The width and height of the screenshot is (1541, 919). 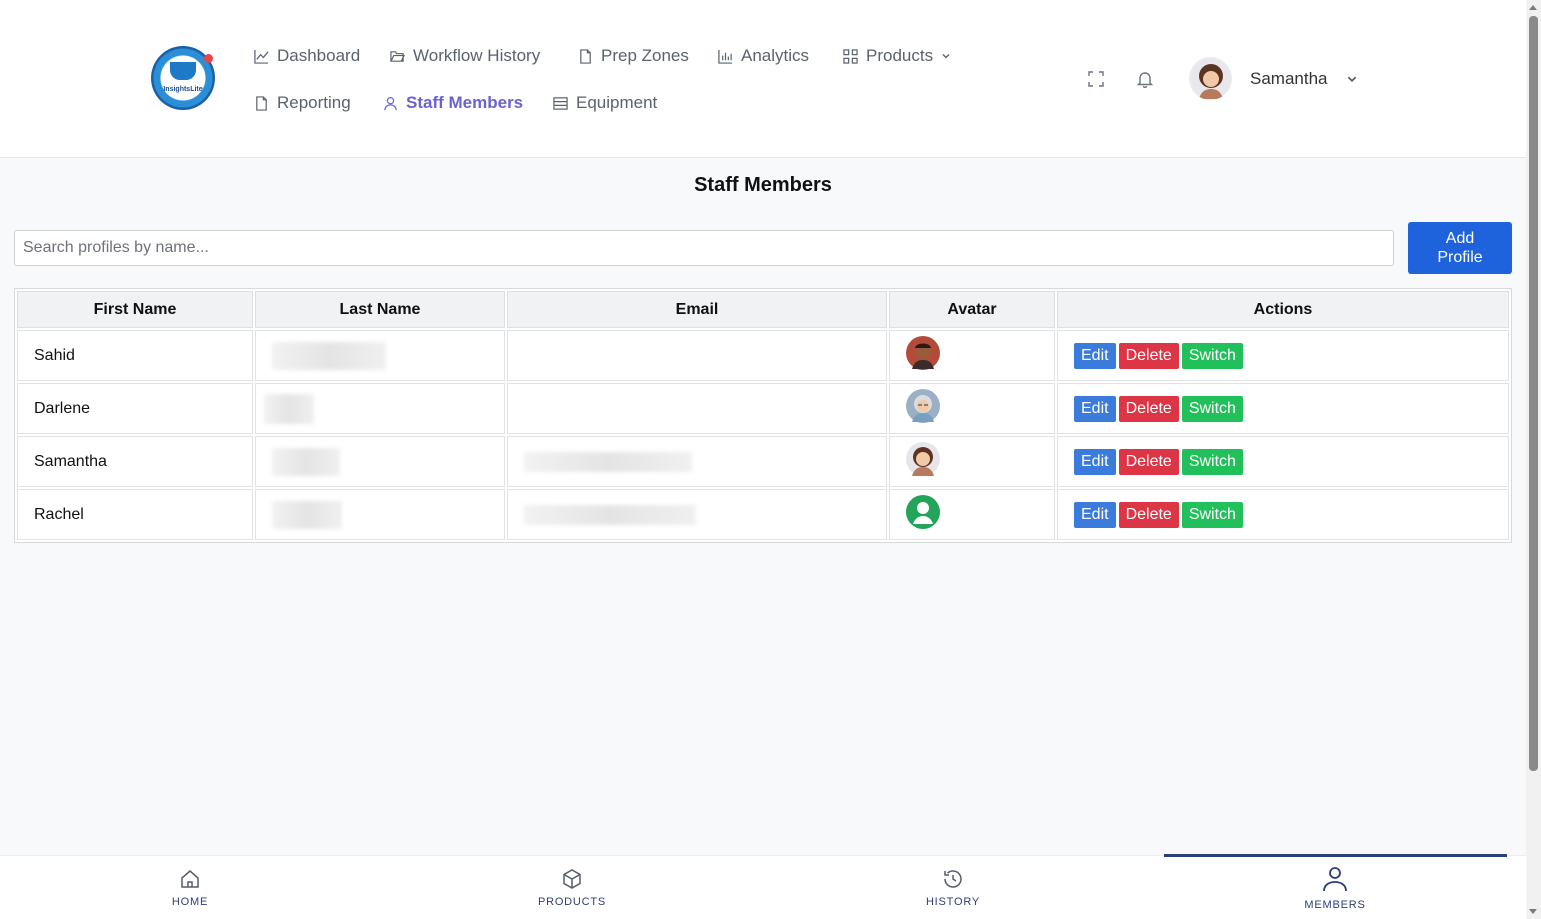 What do you see at coordinates (183, 89) in the screenshot?
I see `logo-text: InsightsLite` at bounding box center [183, 89].